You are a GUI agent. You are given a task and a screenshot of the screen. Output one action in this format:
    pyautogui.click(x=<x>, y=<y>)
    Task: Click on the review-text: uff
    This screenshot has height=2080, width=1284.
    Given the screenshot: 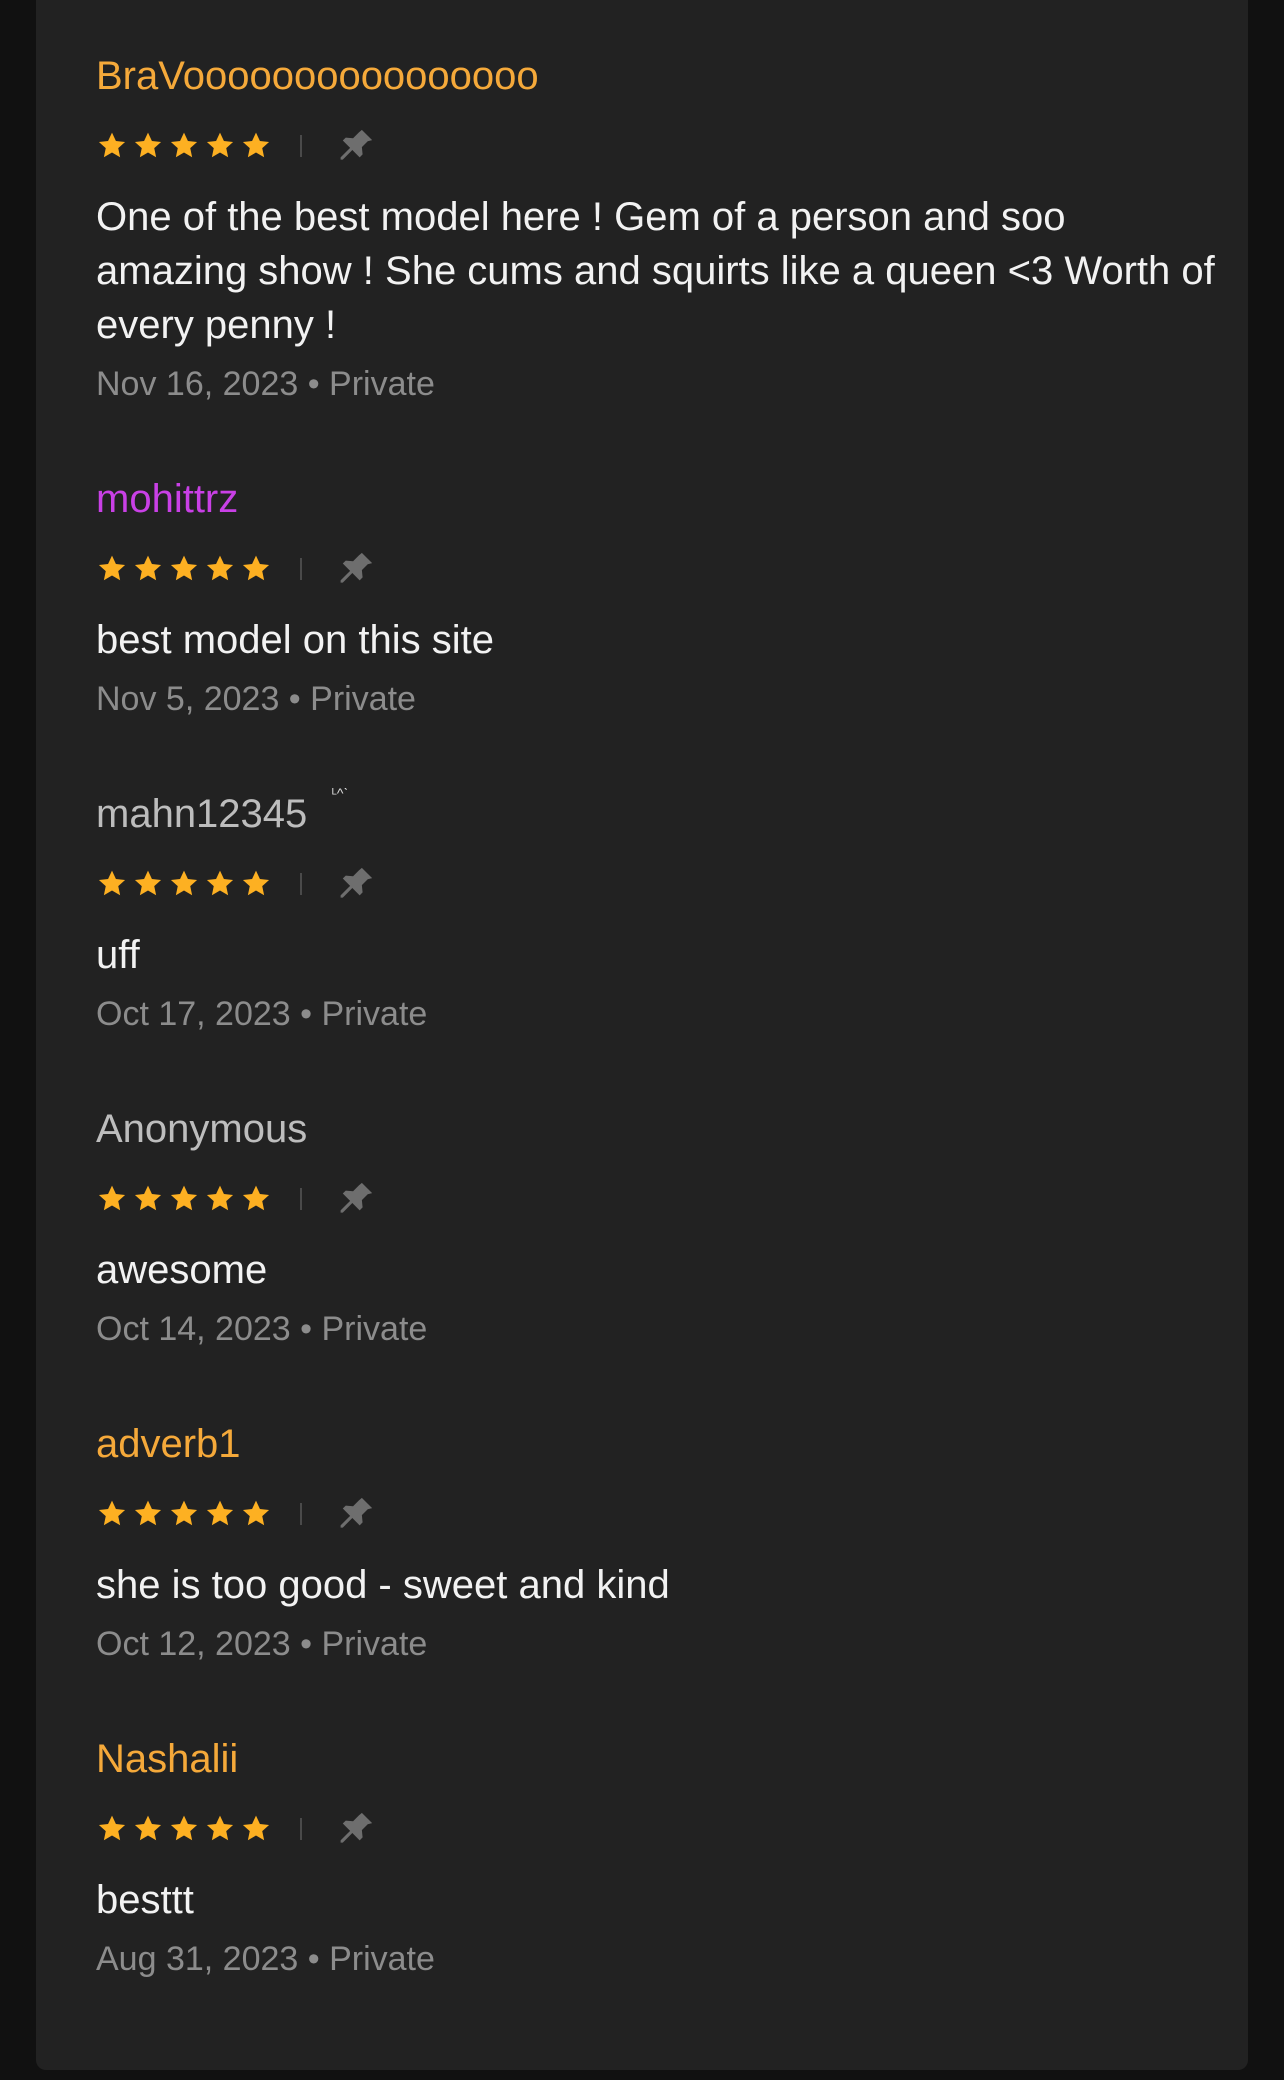 What is the action you would take?
    pyautogui.click(x=118, y=955)
    